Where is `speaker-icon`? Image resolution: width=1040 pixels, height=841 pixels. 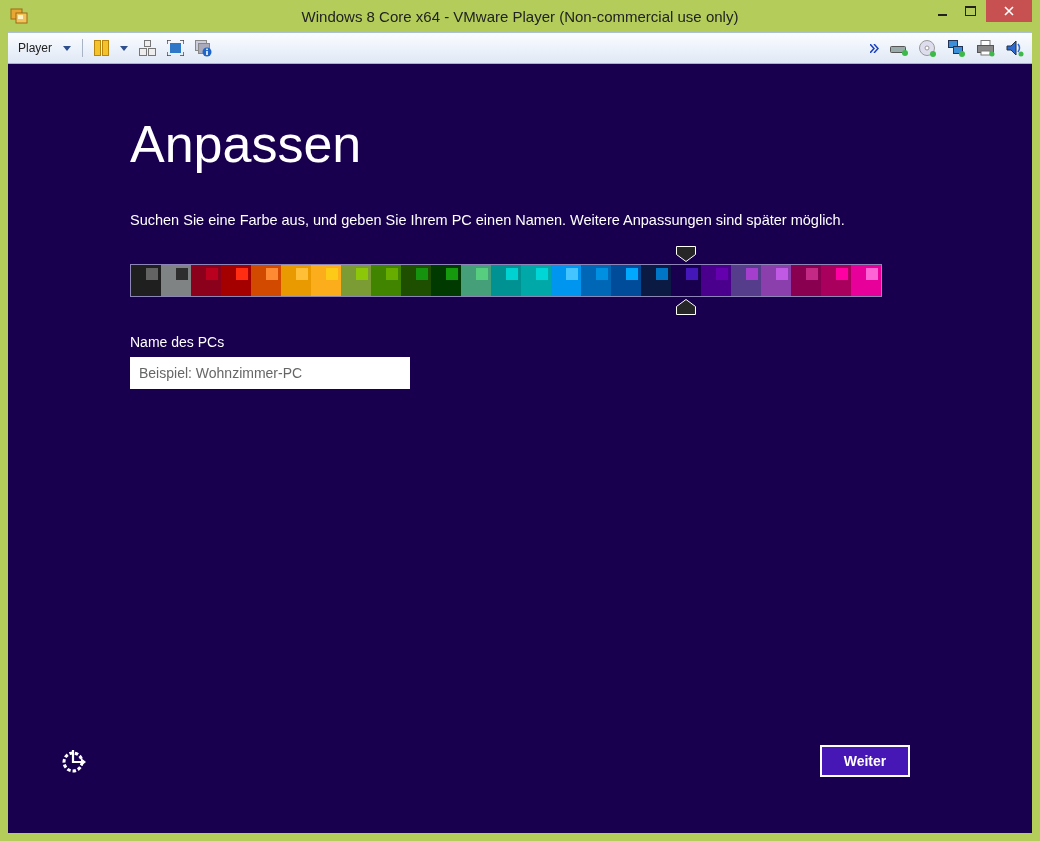
speaker-icon is located at coordinates (1015, 48).